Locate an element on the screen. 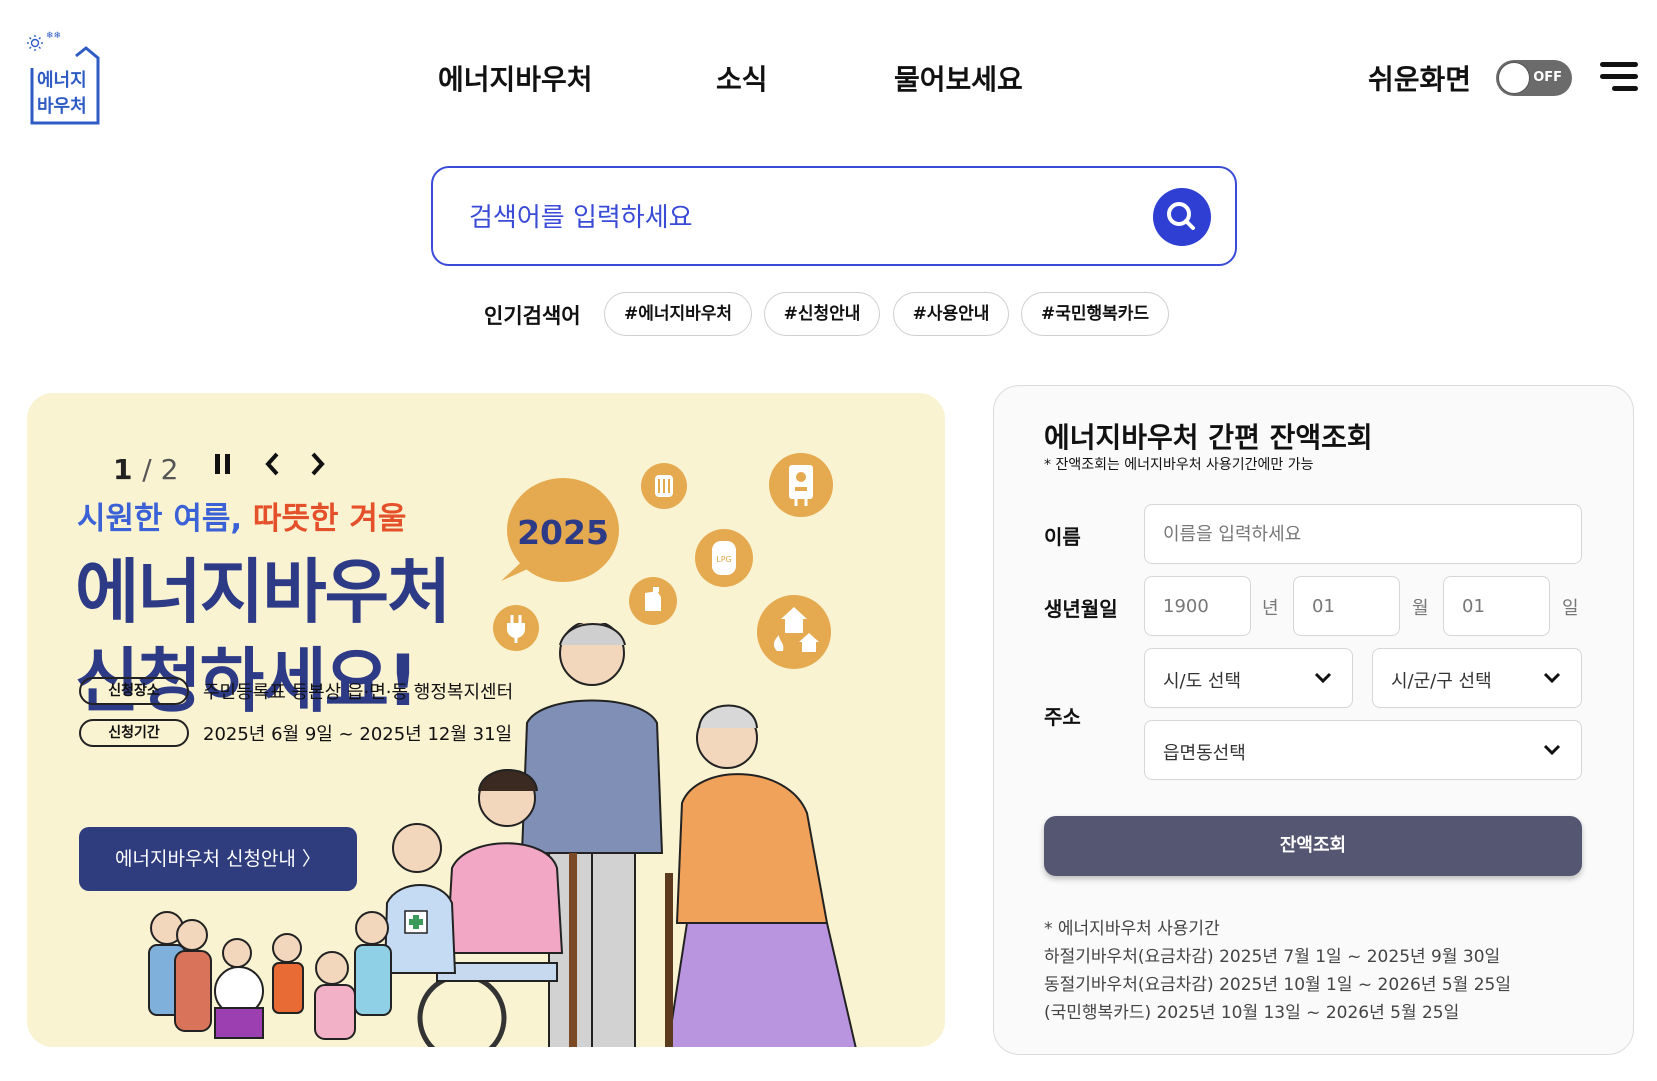  sido-select-value: 시/도 선택 is located at coordinates (1202, 681).